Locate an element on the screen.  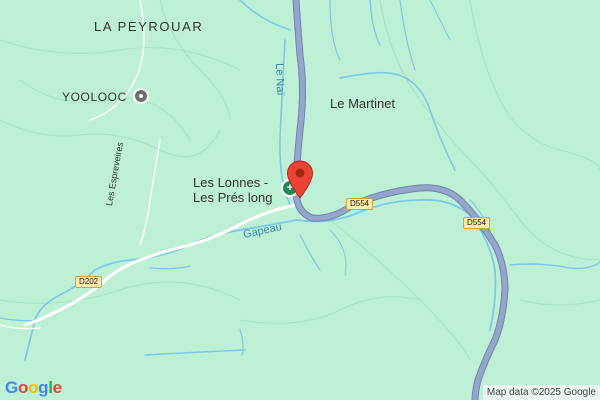
logo-letter: e is located at coordinates (57, 387).